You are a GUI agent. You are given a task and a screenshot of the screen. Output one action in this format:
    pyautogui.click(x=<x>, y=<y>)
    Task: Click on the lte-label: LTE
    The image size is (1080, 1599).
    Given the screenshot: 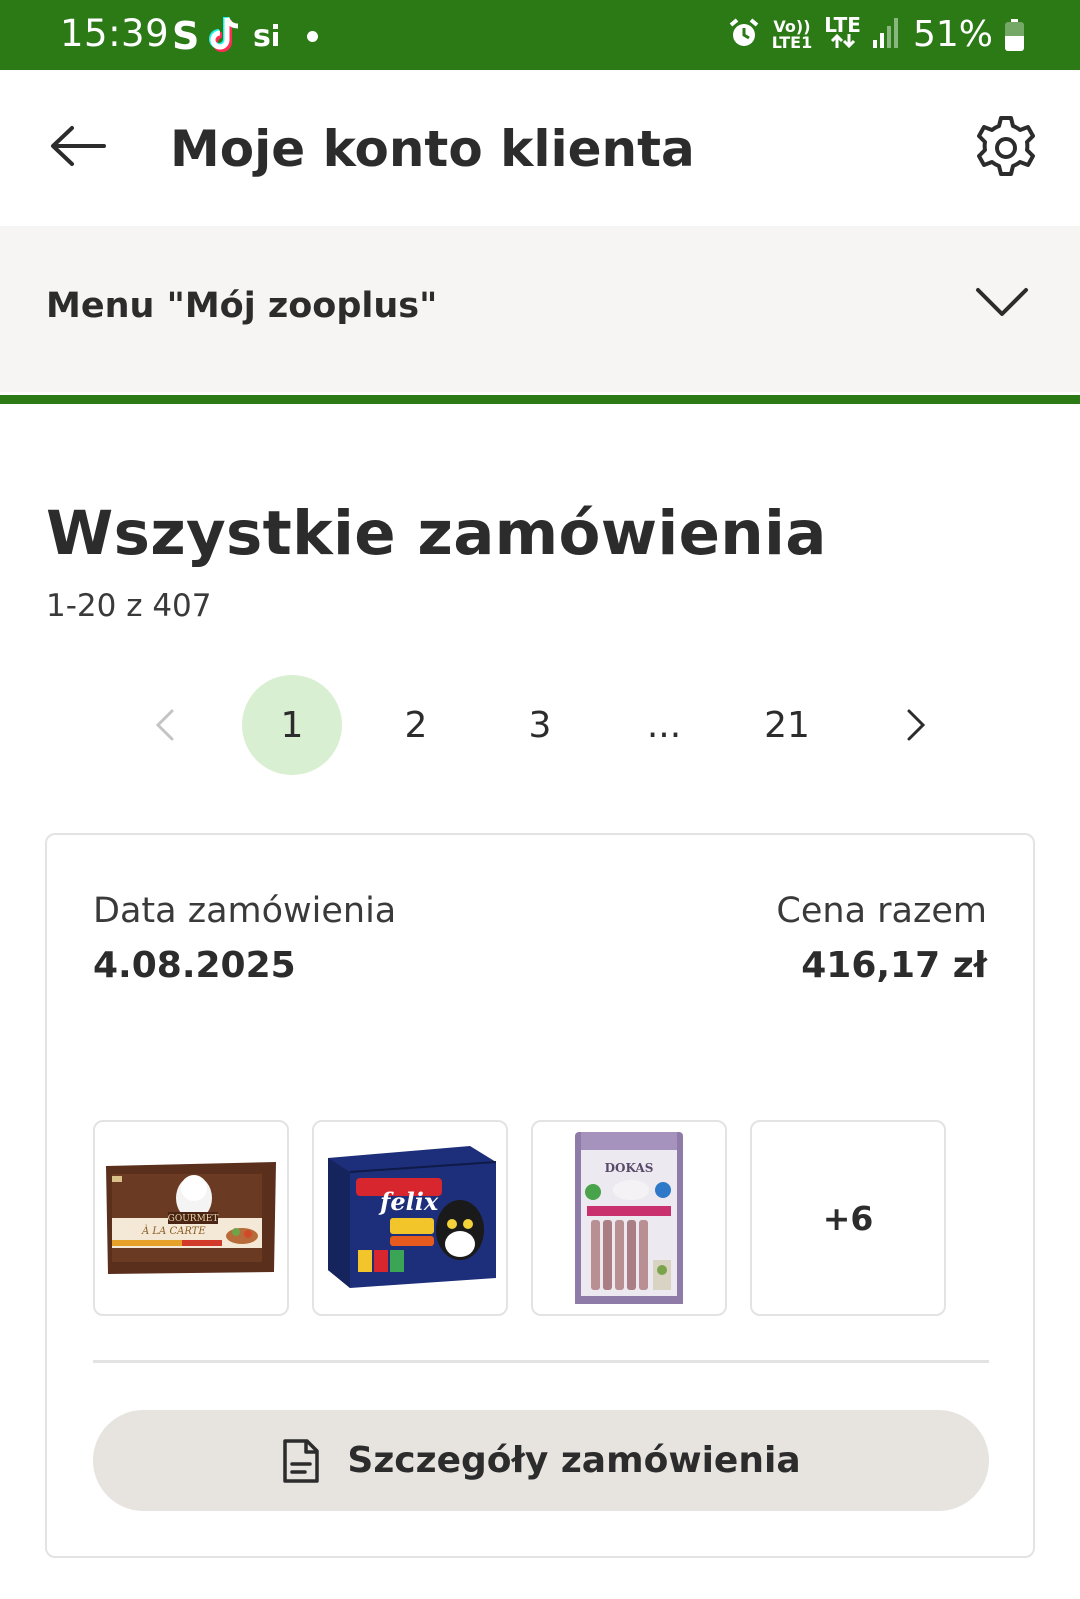 What is the action you would take?
    pyautogui.click(x=842, y=25)
    